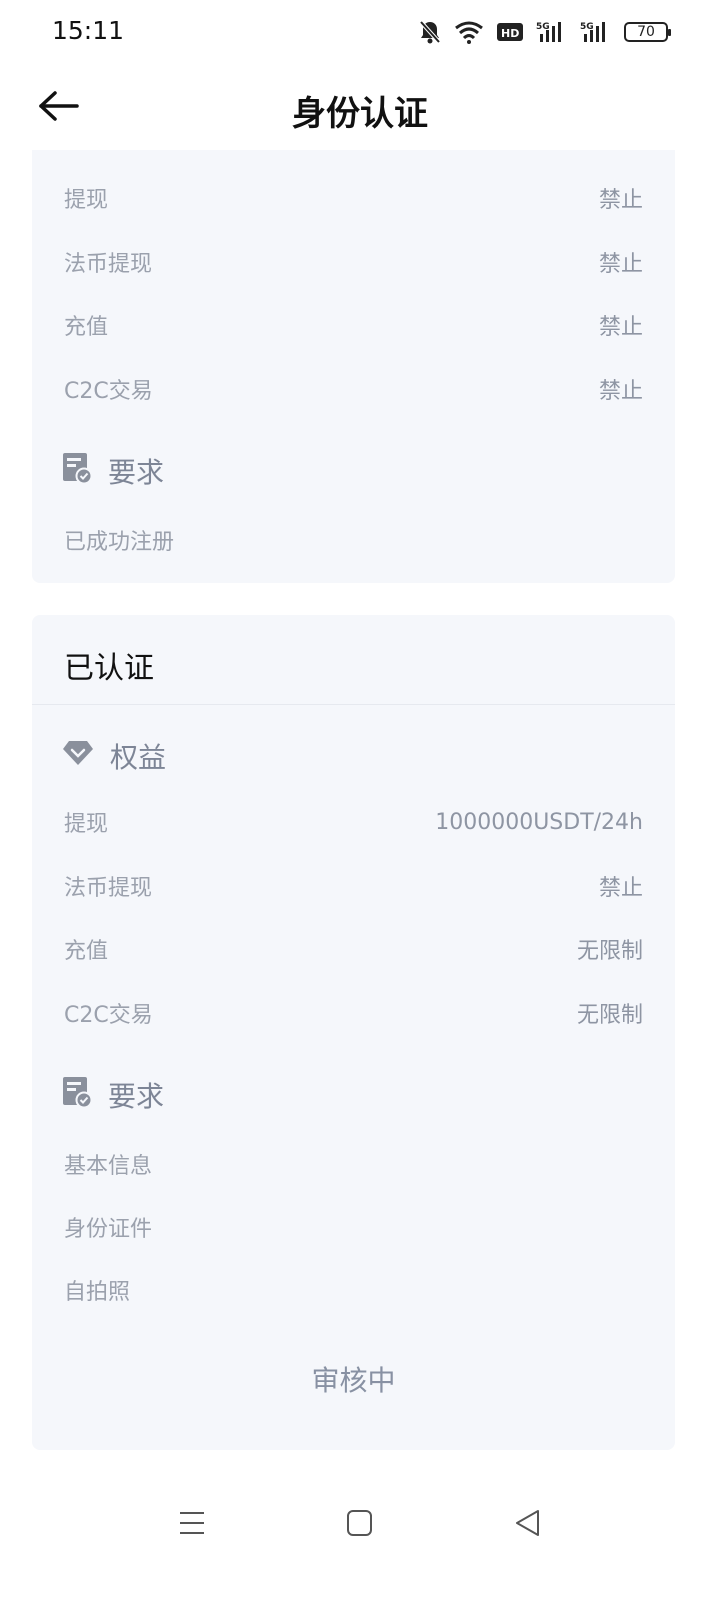  What do you see at coordinates (353, 704) in the screenshot?
I see `divider` at bounding box center [353, 704].